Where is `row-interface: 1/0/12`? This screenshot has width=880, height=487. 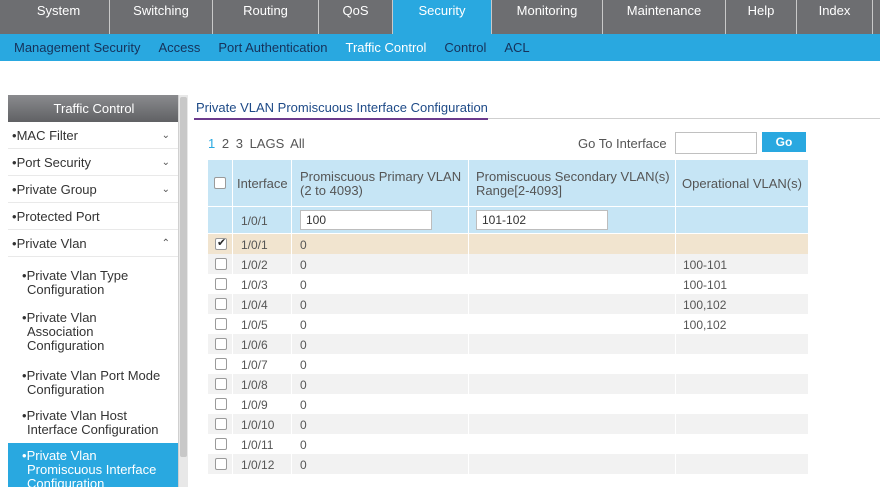 row-interface: 1/0/12 is located at coordinates (258, 465).